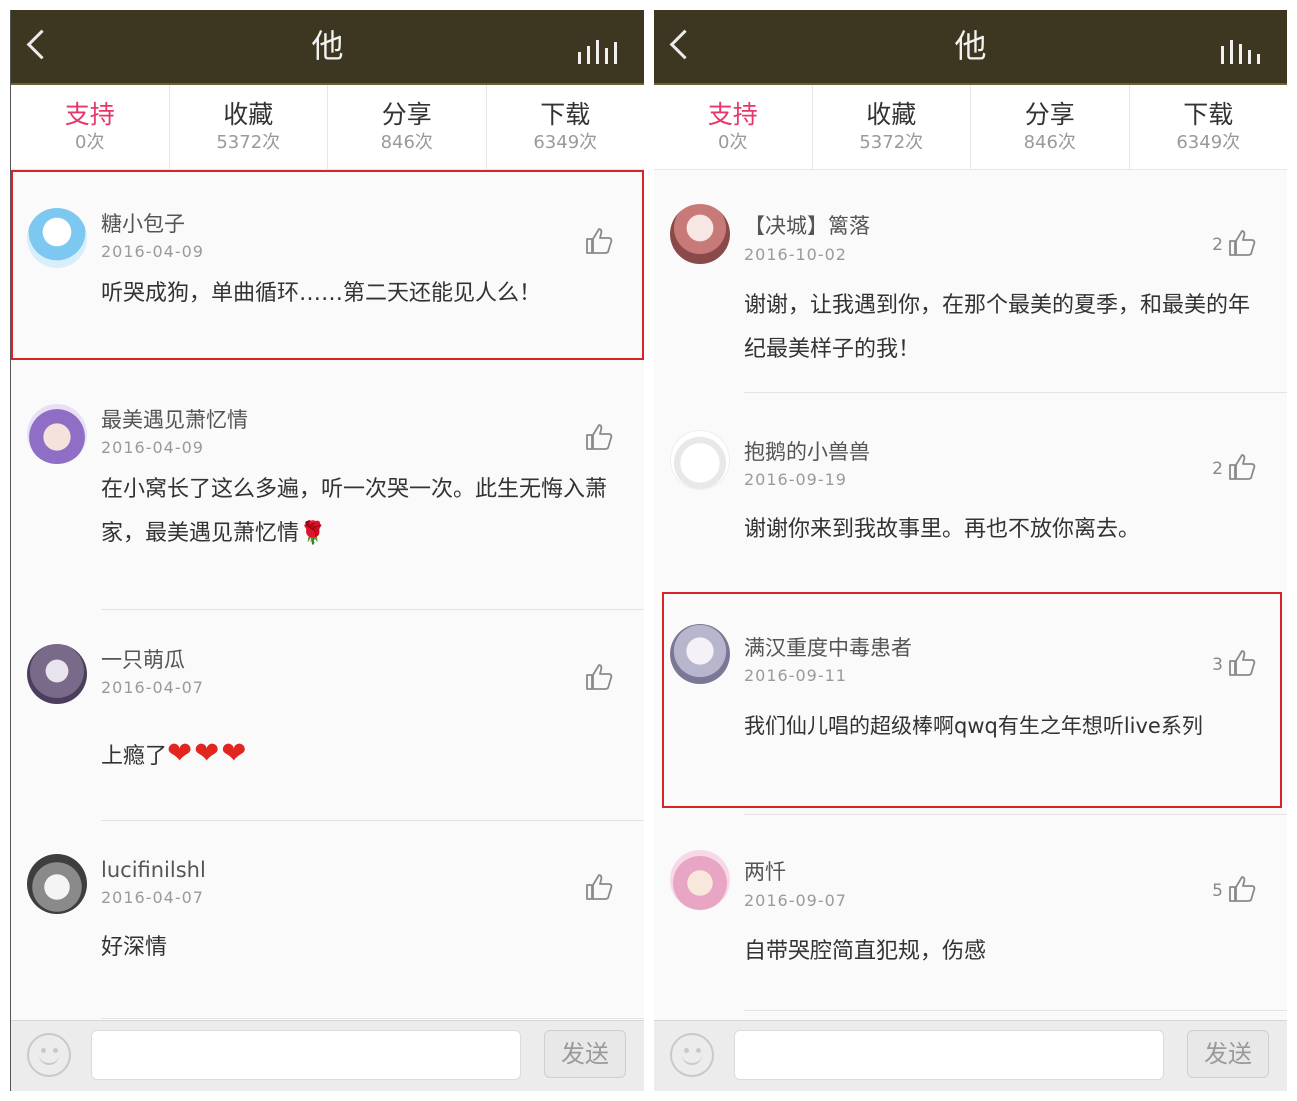 This screenshot has height=1101, width=1297. What do you see at coordinates (795, 900) in the screenshot?
I see `comment-date: 2016-09-07` at bounding box center [795, 900].